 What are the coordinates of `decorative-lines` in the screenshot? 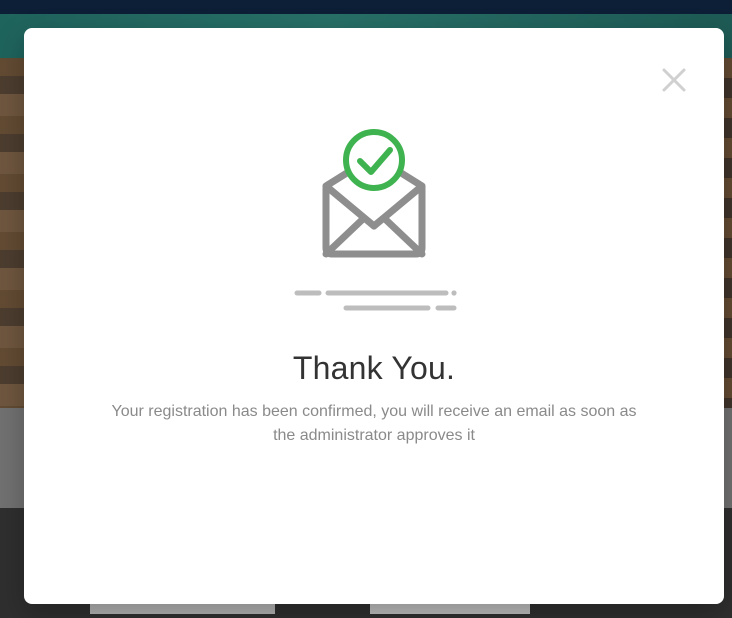 It's located at (375, 300).